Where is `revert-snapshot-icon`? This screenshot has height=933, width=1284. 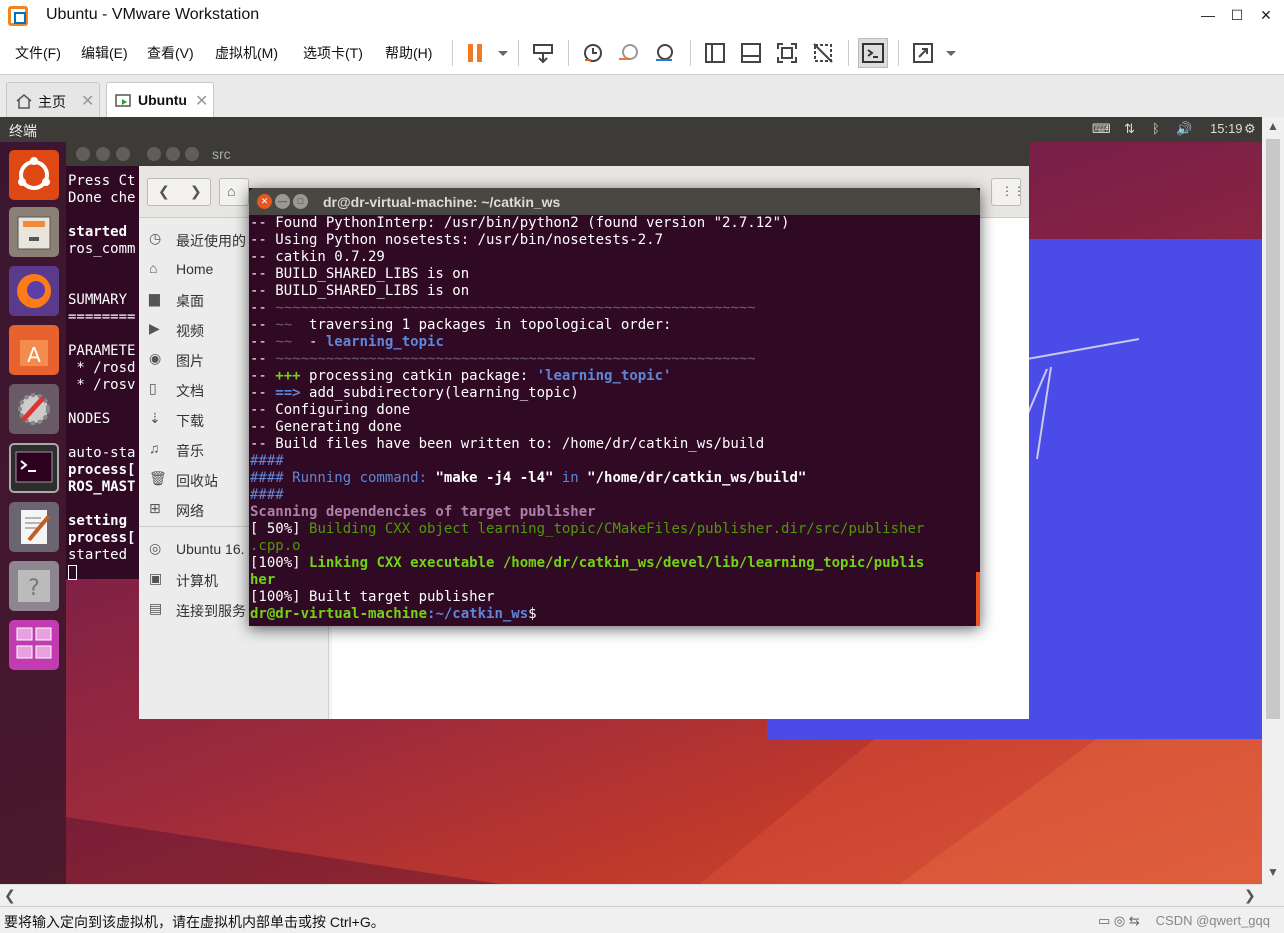 revert-snapshot-icon is located at coordinates (629, 53).